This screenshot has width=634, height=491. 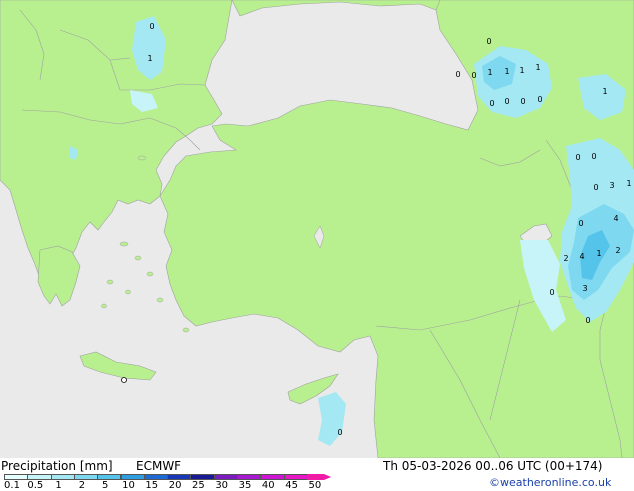 What do you see at coordinates (268, 485) in the screenshot?
I see `colorbar-tick-label: 40` at bounding box center [268, 485].